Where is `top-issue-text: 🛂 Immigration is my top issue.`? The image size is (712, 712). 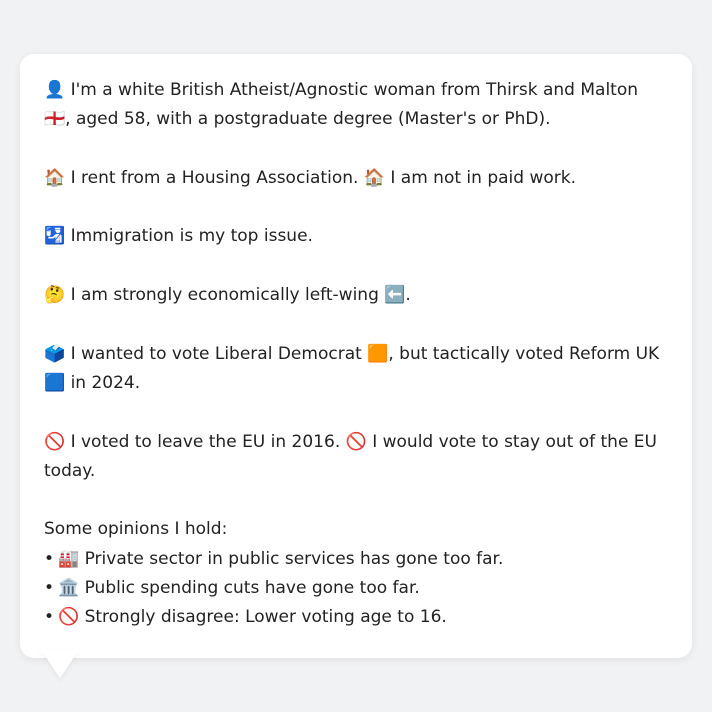 top-issue-text: 🛂 Immigration is my top issue. is located at coordinates (178, 236).